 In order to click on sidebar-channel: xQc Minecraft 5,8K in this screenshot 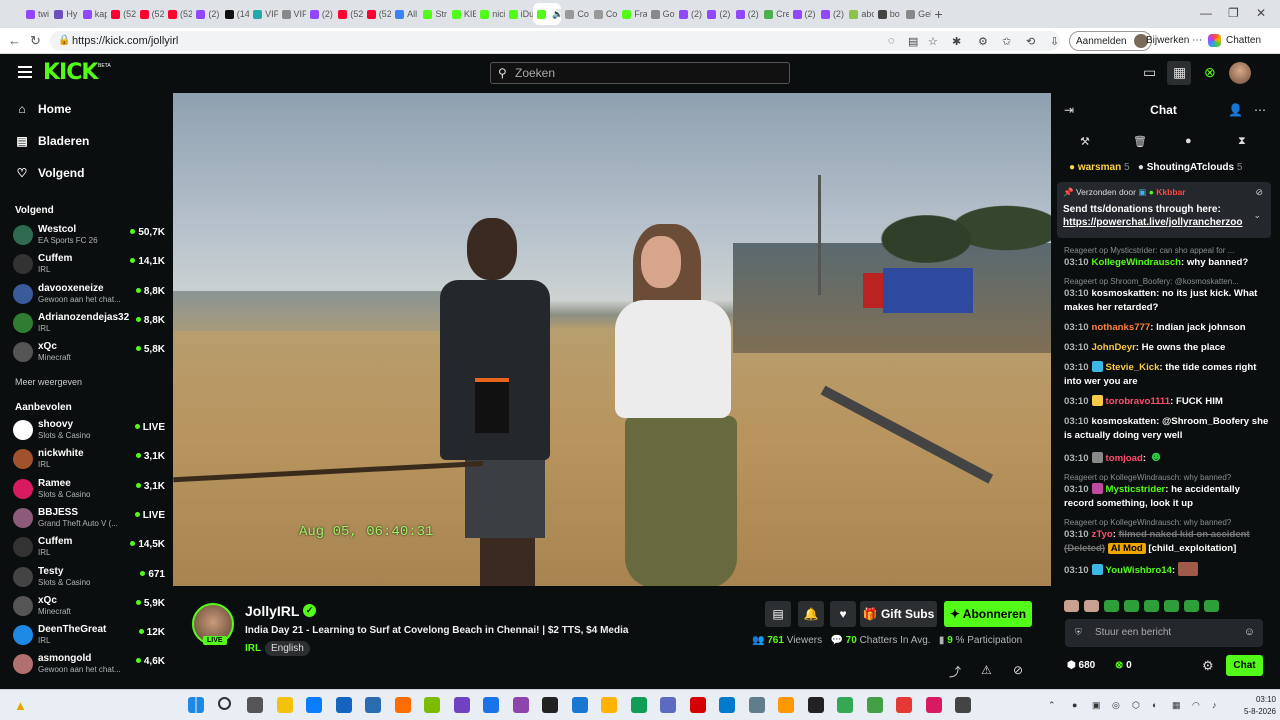, I will do `click(89, 351)`.